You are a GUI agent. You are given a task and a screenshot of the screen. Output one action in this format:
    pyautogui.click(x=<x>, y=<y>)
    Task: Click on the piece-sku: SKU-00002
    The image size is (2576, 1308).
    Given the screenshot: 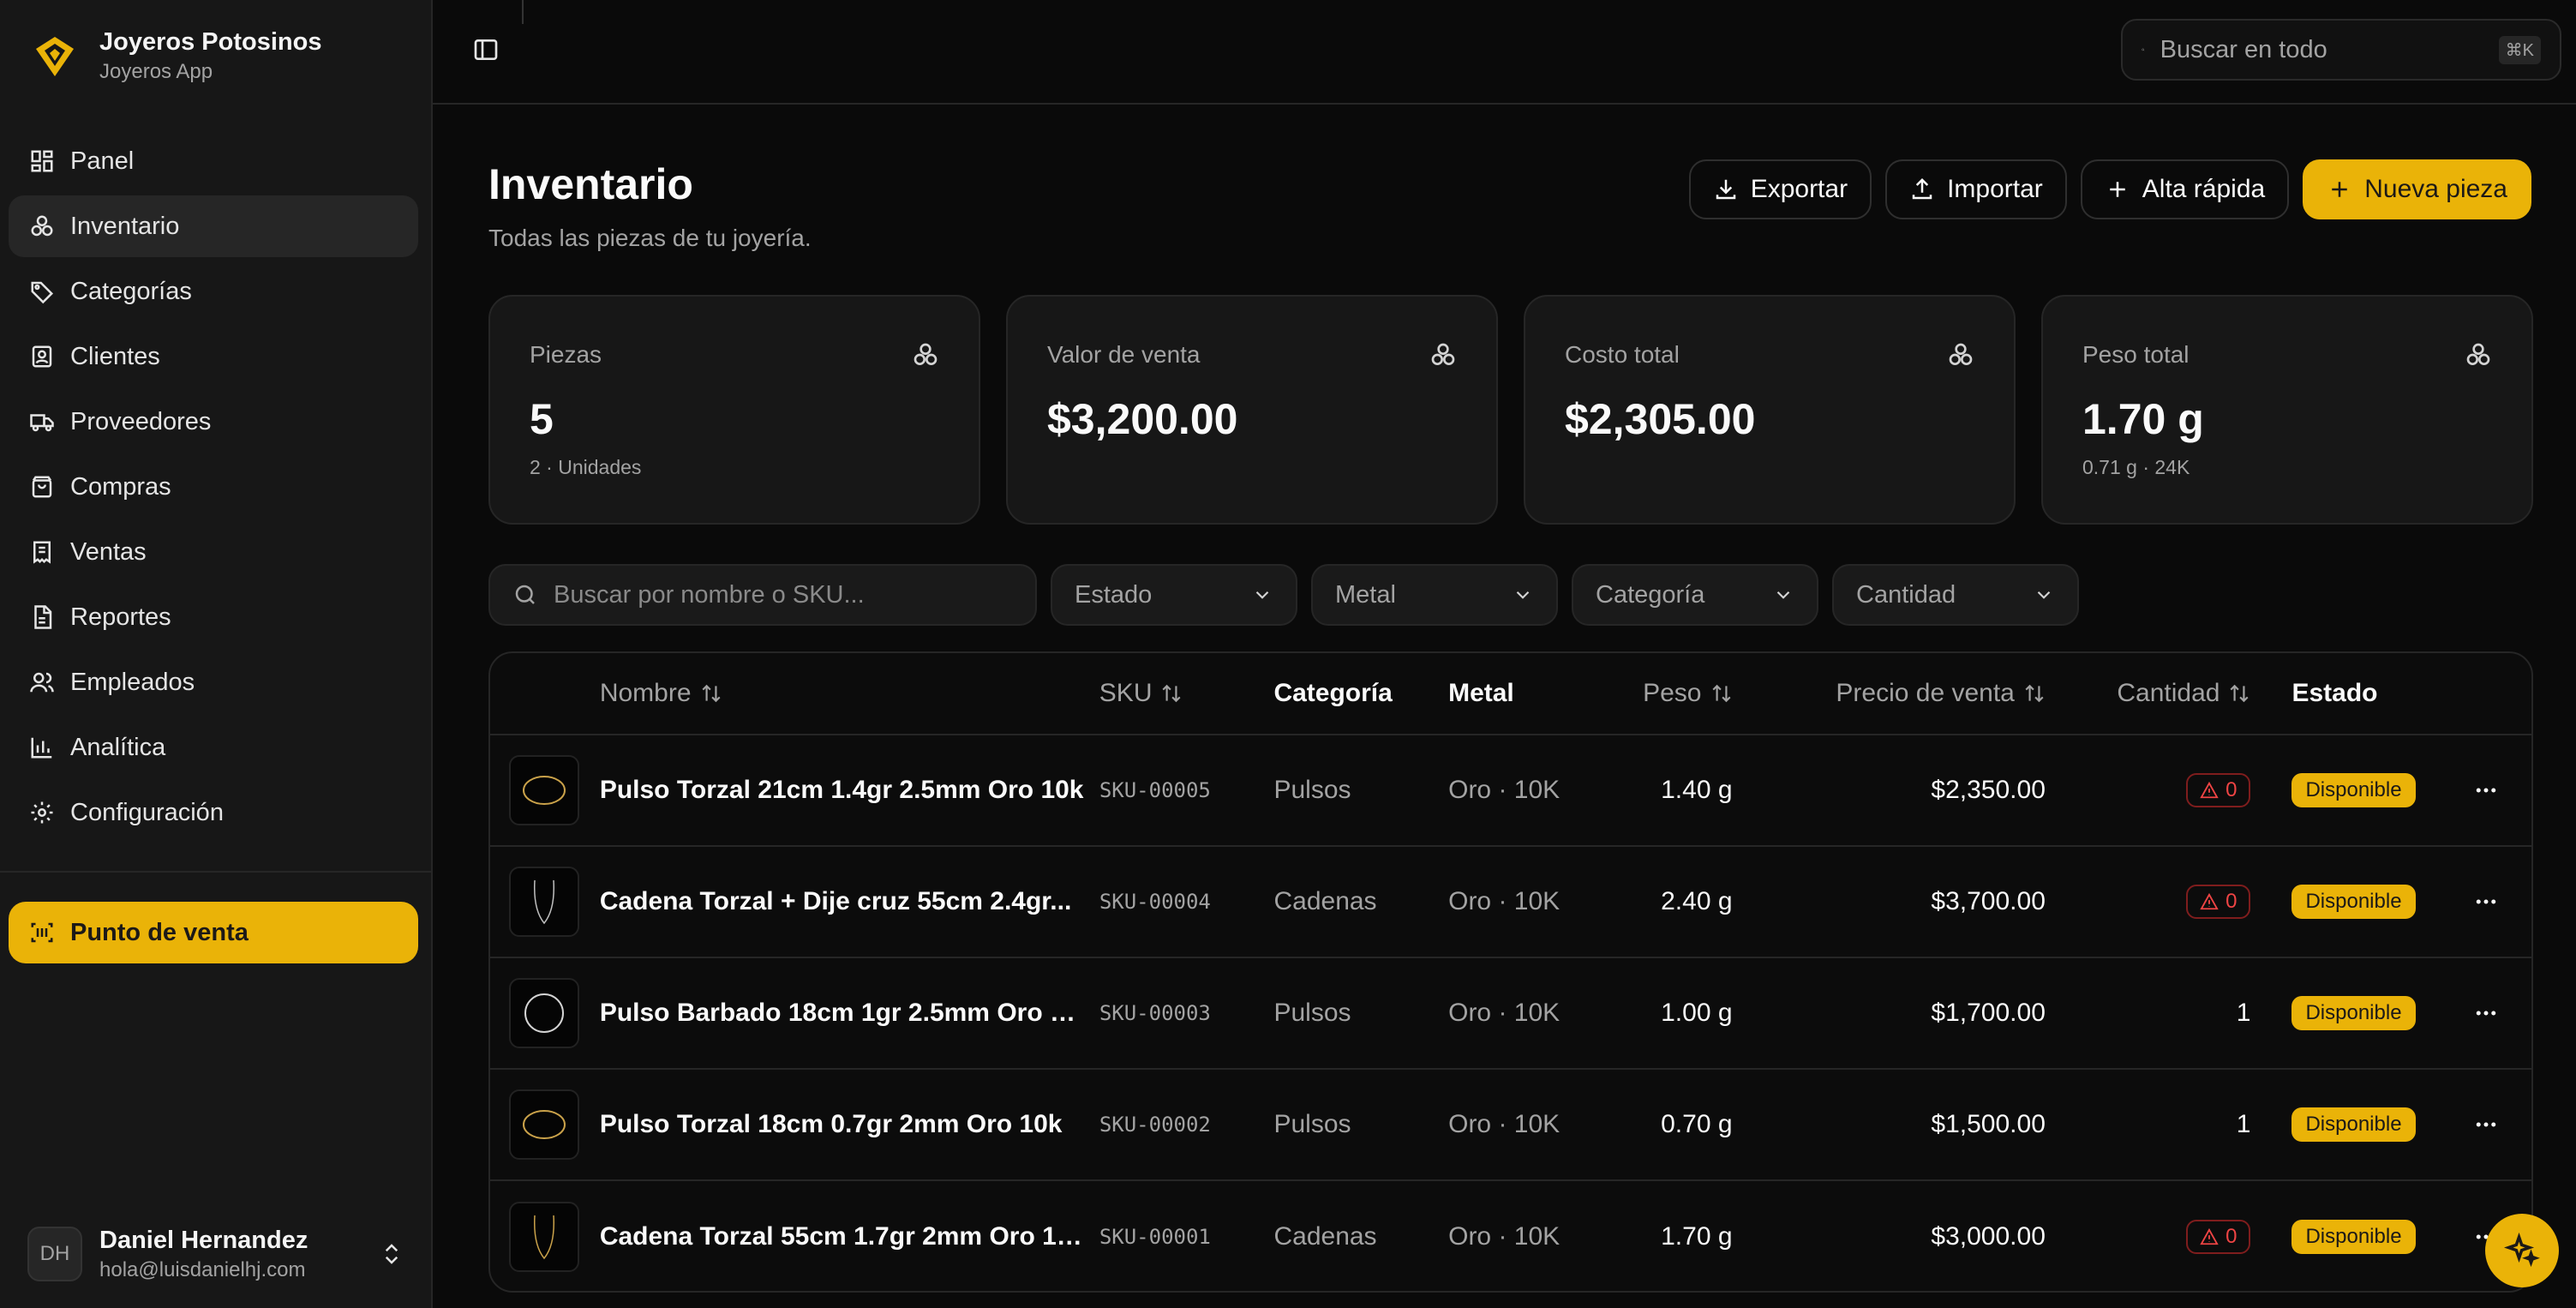 What is the action you would take?
    pyautogui.click(x=1155, y=1125)
    